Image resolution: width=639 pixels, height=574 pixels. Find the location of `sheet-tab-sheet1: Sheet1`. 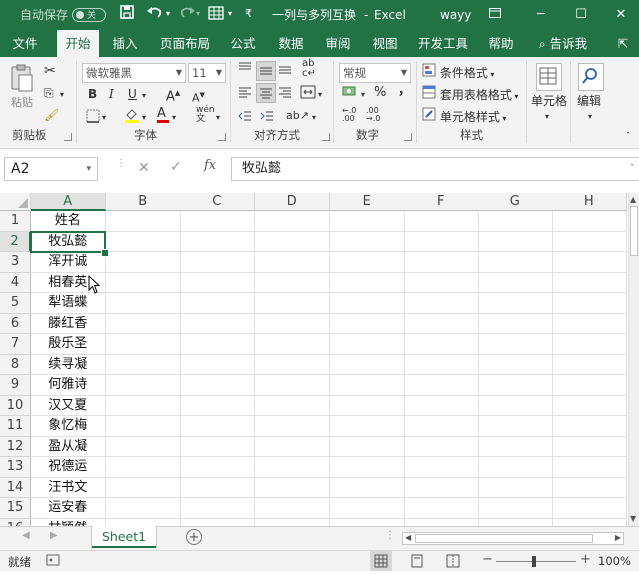

sheet-tab-sheet1: Sheet1 is located at coordinates (124, 537).